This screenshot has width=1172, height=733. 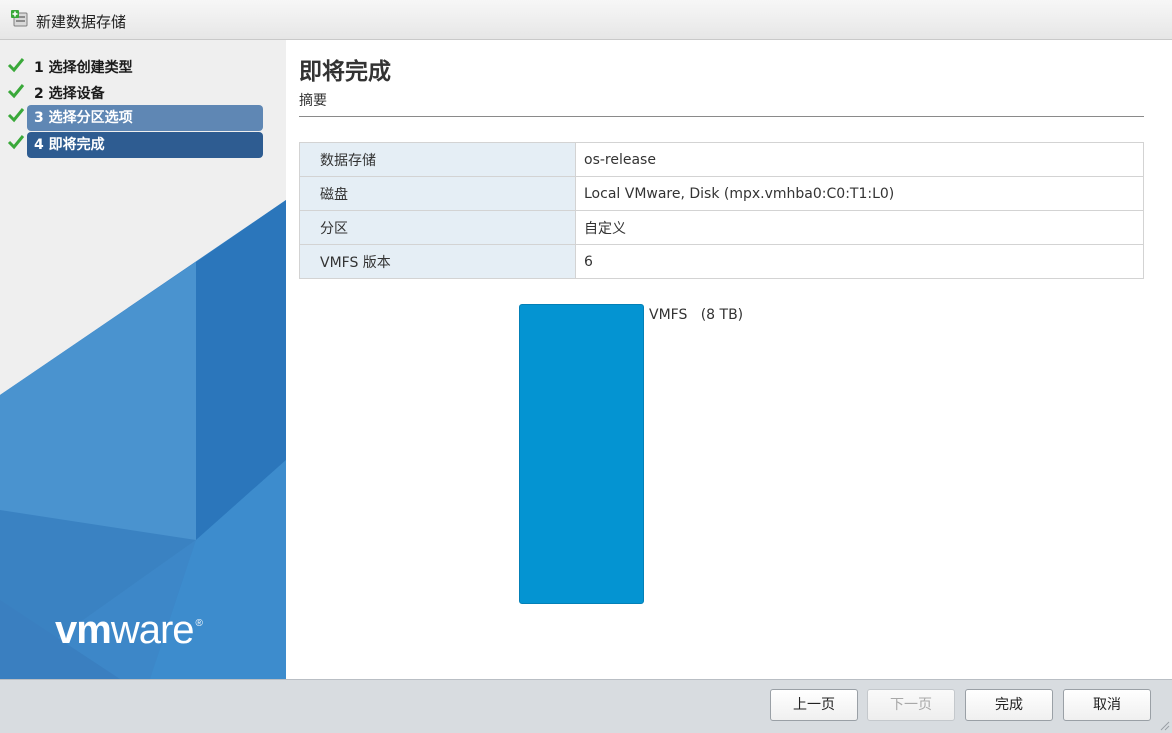 What do you see at coordinates (859, 193) in the screenshot?
I see `summary-value: Local VMware, Disk (mpx.vmhba0:C0:T1:L0)` at bounding box center [859, 193].